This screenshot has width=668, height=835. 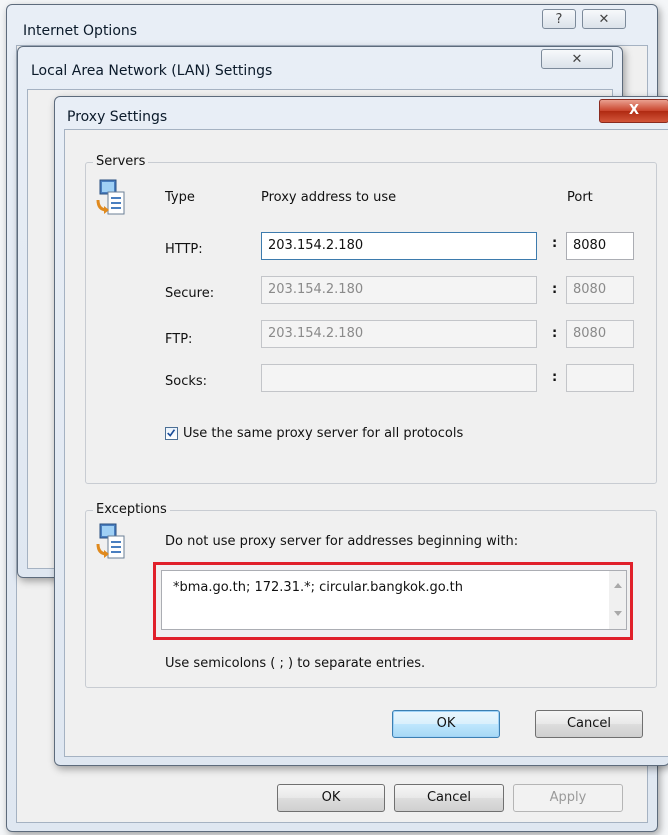 I want to click on column-header-type: Type, so click(x=180, y=197).